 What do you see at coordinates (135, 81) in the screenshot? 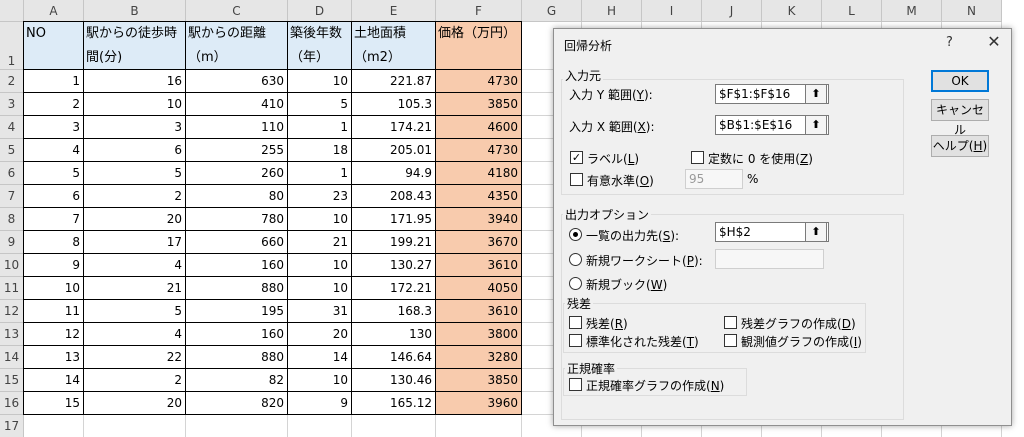
I see `table-cell: 16` at bounding box center [135, 81].